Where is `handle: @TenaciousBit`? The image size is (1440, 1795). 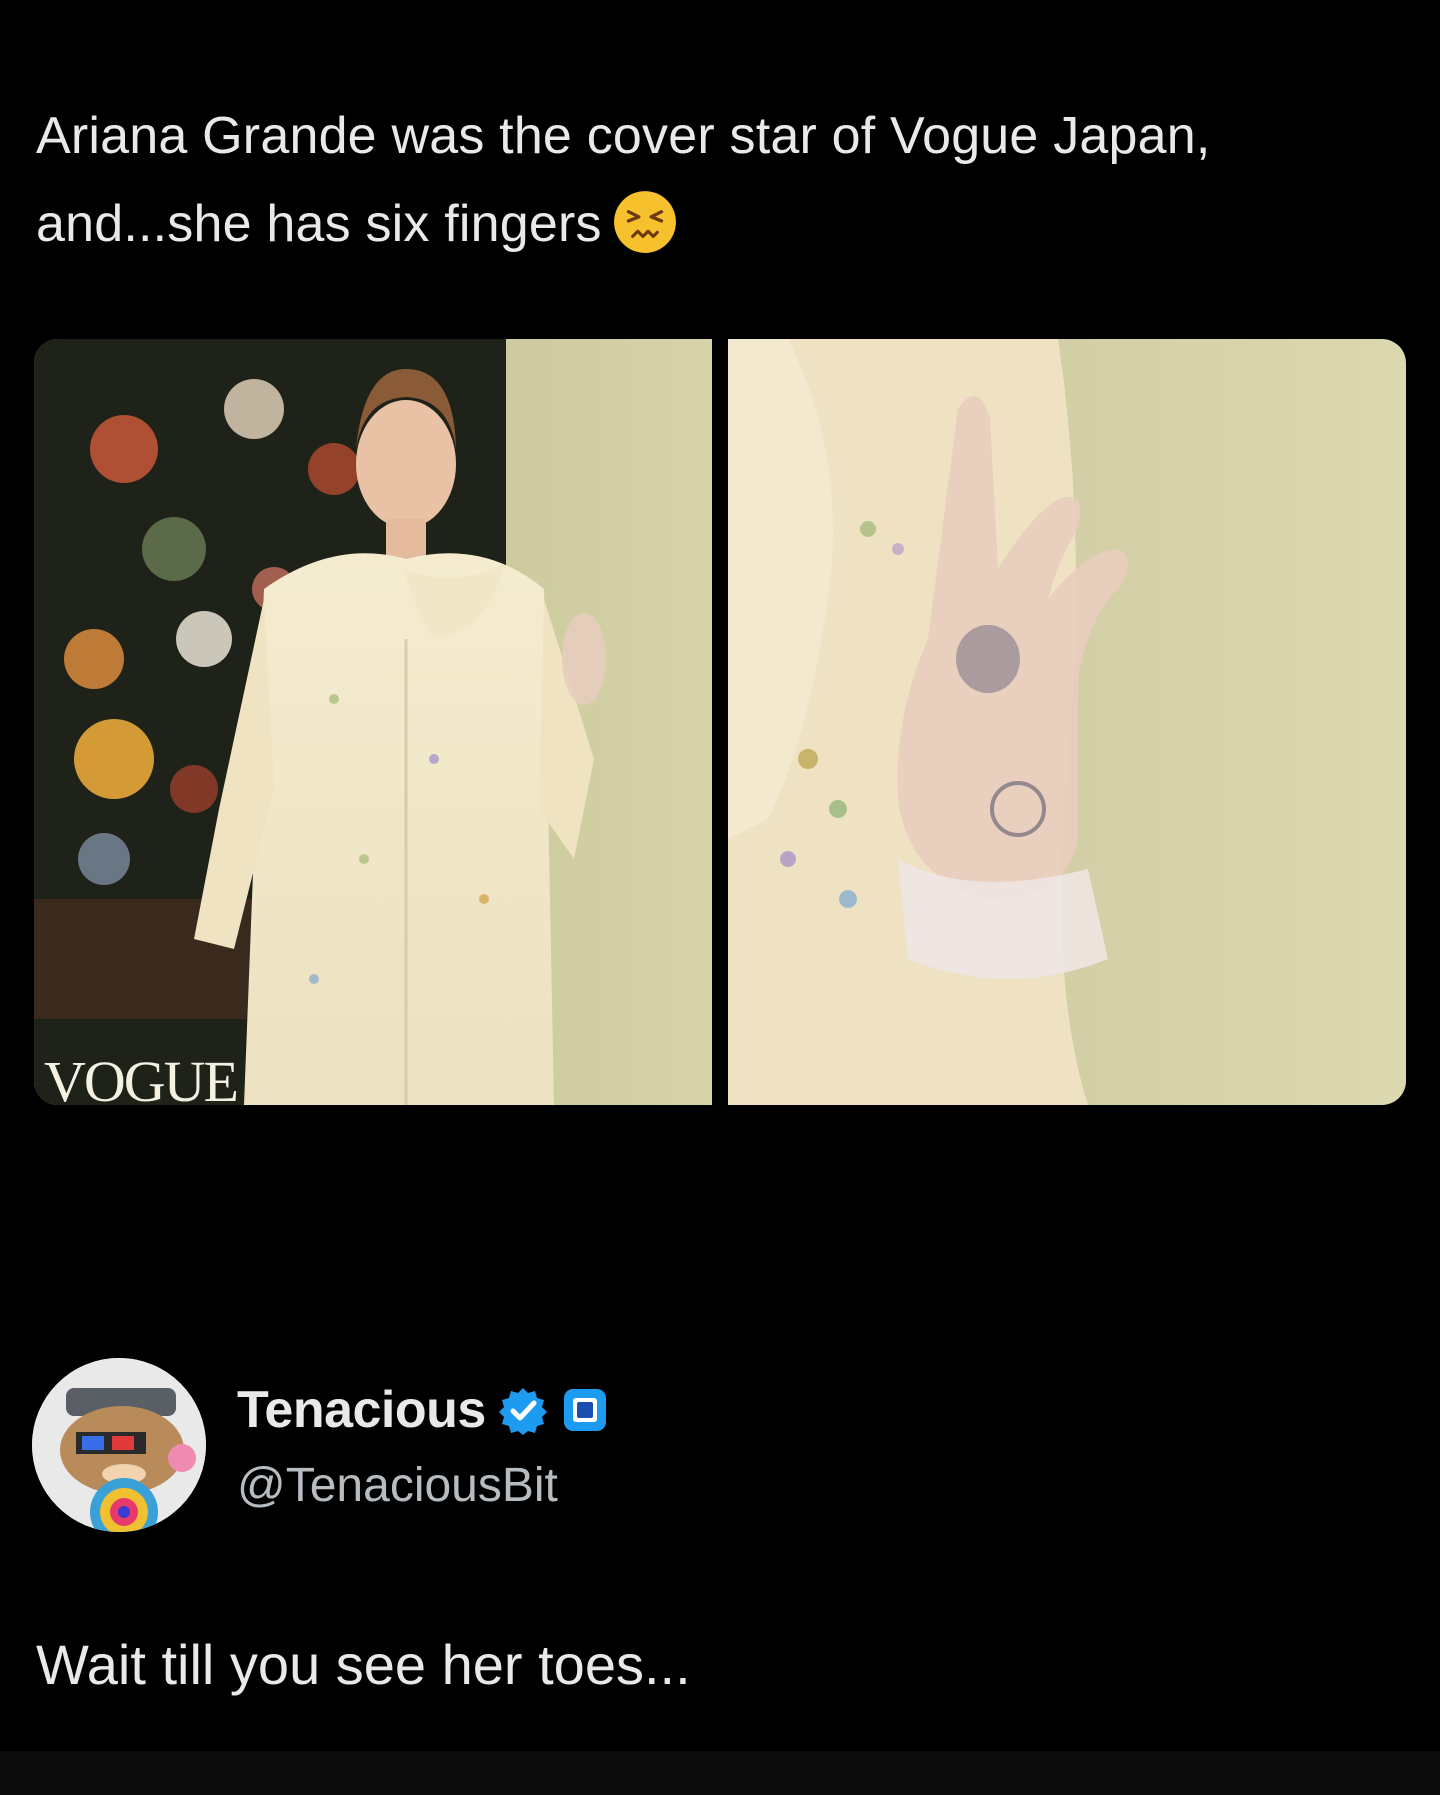
handle: @TenaciousBit is located at coordinates (397, 1485).